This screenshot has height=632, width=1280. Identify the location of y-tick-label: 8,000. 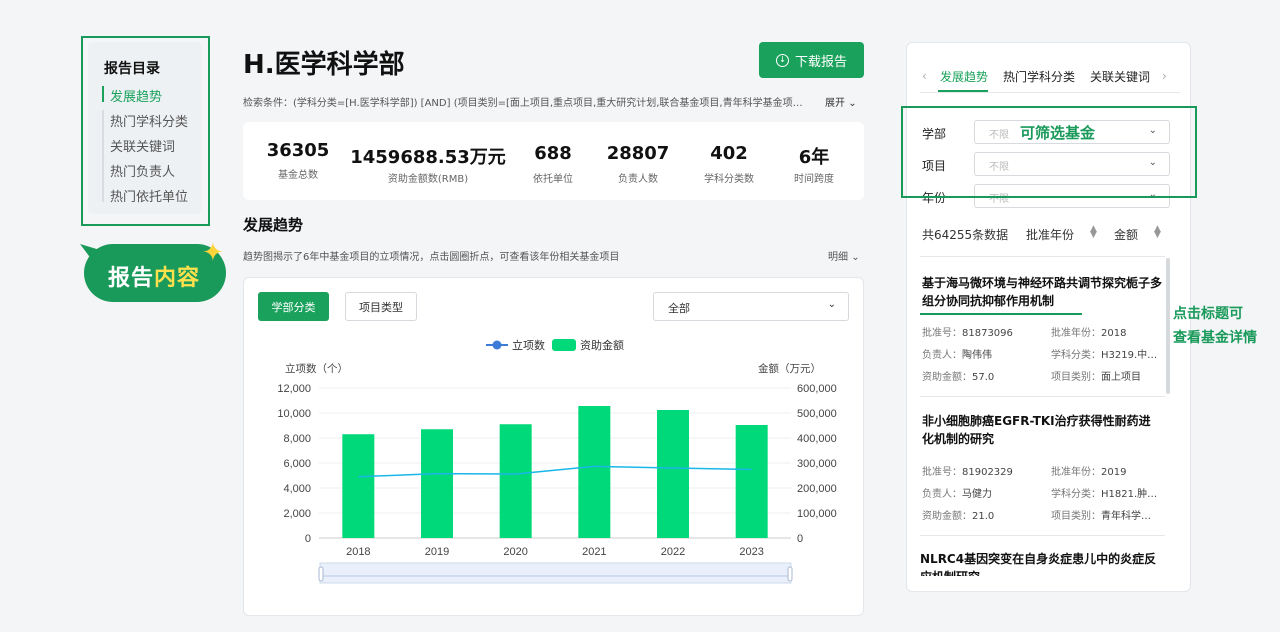
(297, 439).